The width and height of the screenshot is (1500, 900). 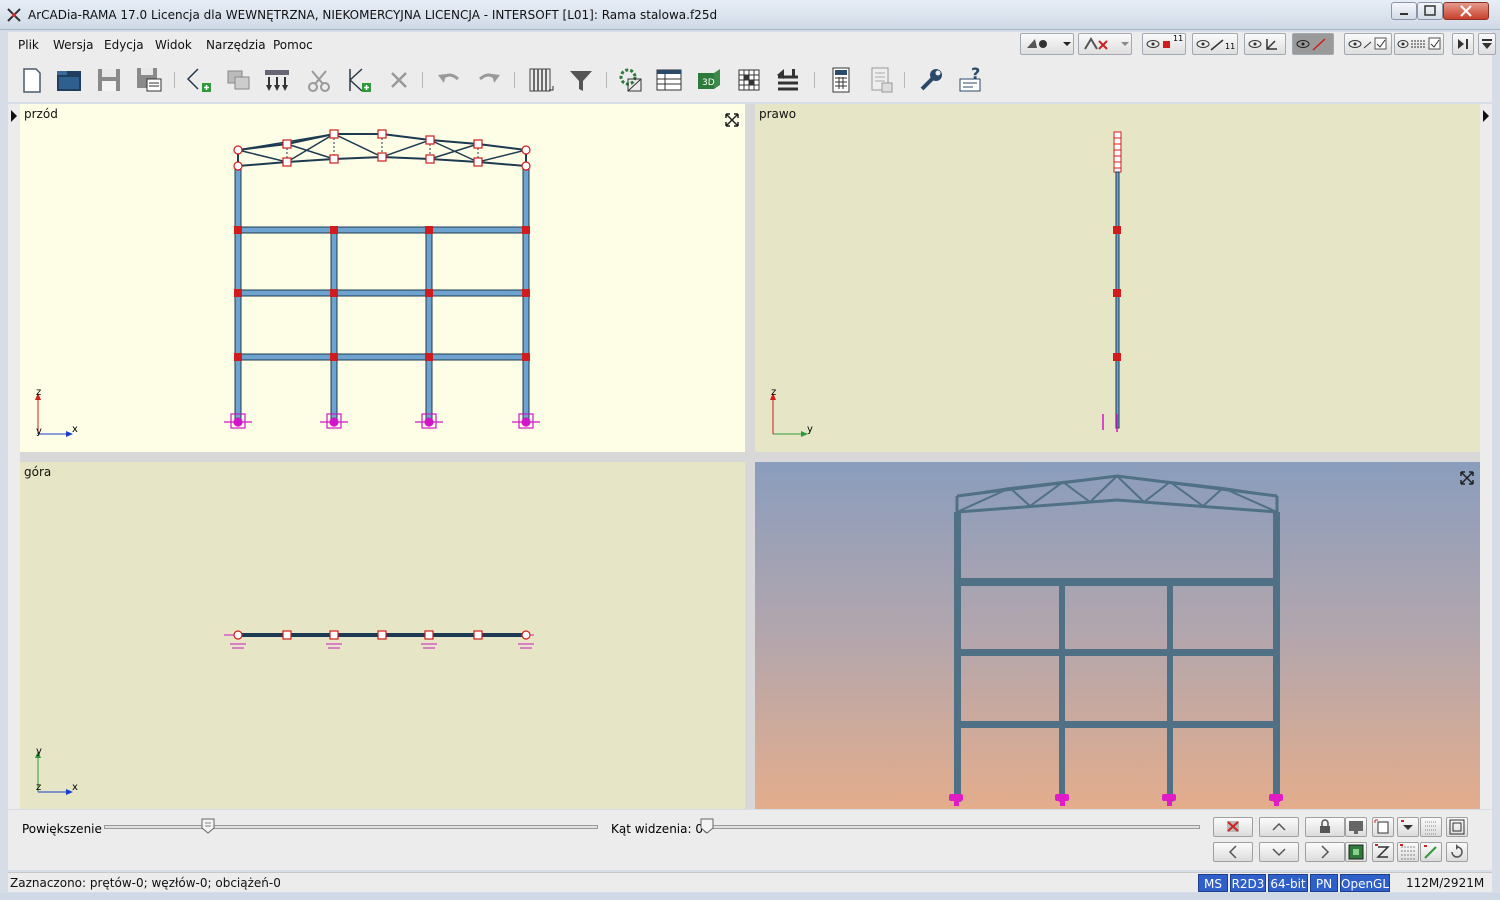 I want to click on refresh-icon, so click(x=1457, y=851).